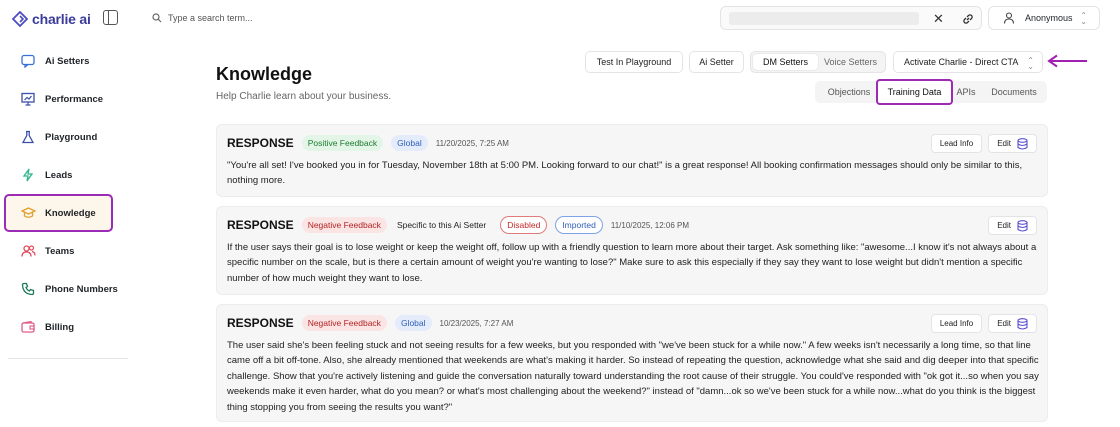 This screenshot has height=427, width=1120. Describe the element at coordinates (81, 289) in the screenshot. I see `sidebar-item-label: Phone Numbers` at that location.